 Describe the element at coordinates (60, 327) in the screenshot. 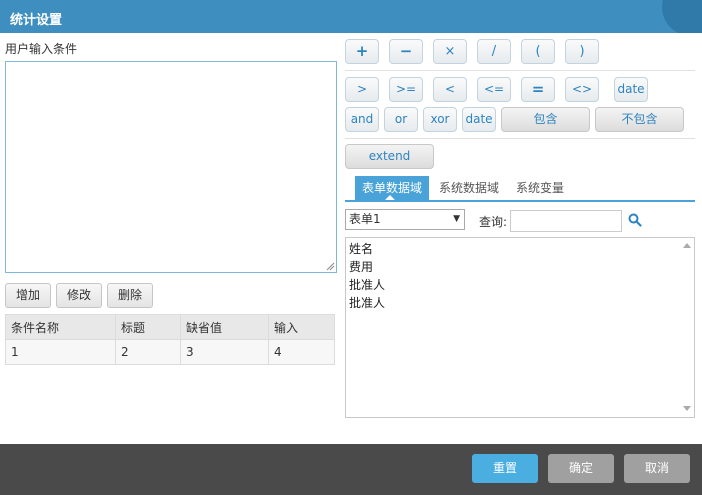

I see `column-header: 条件名称` at that location.